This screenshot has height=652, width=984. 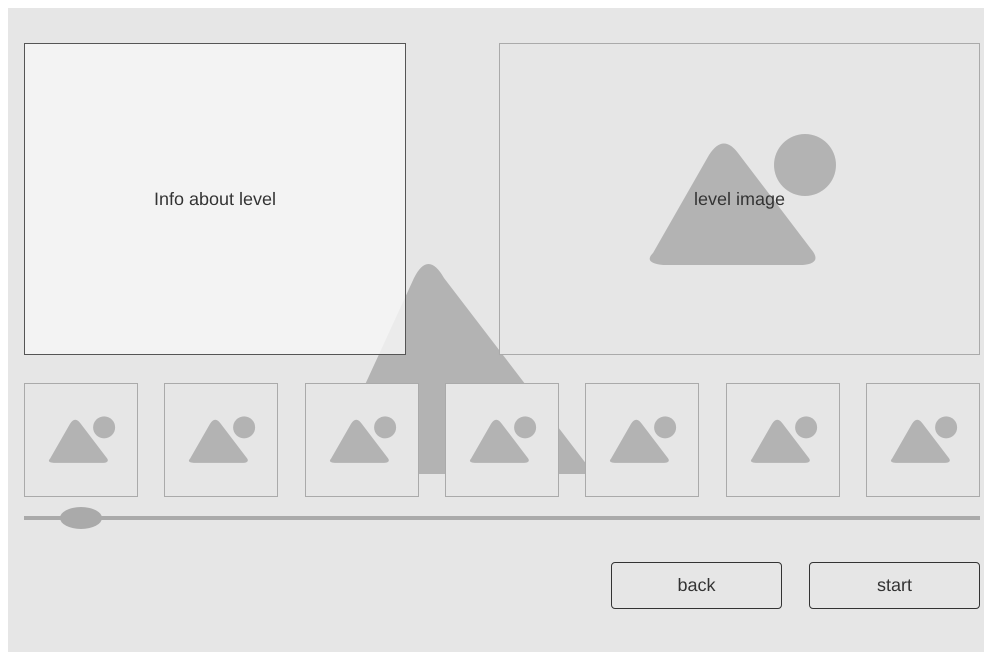 What do you see at coordinates (696, 585) in the screenshot?
I see `action-button: back` at bounding box center [696, 585].